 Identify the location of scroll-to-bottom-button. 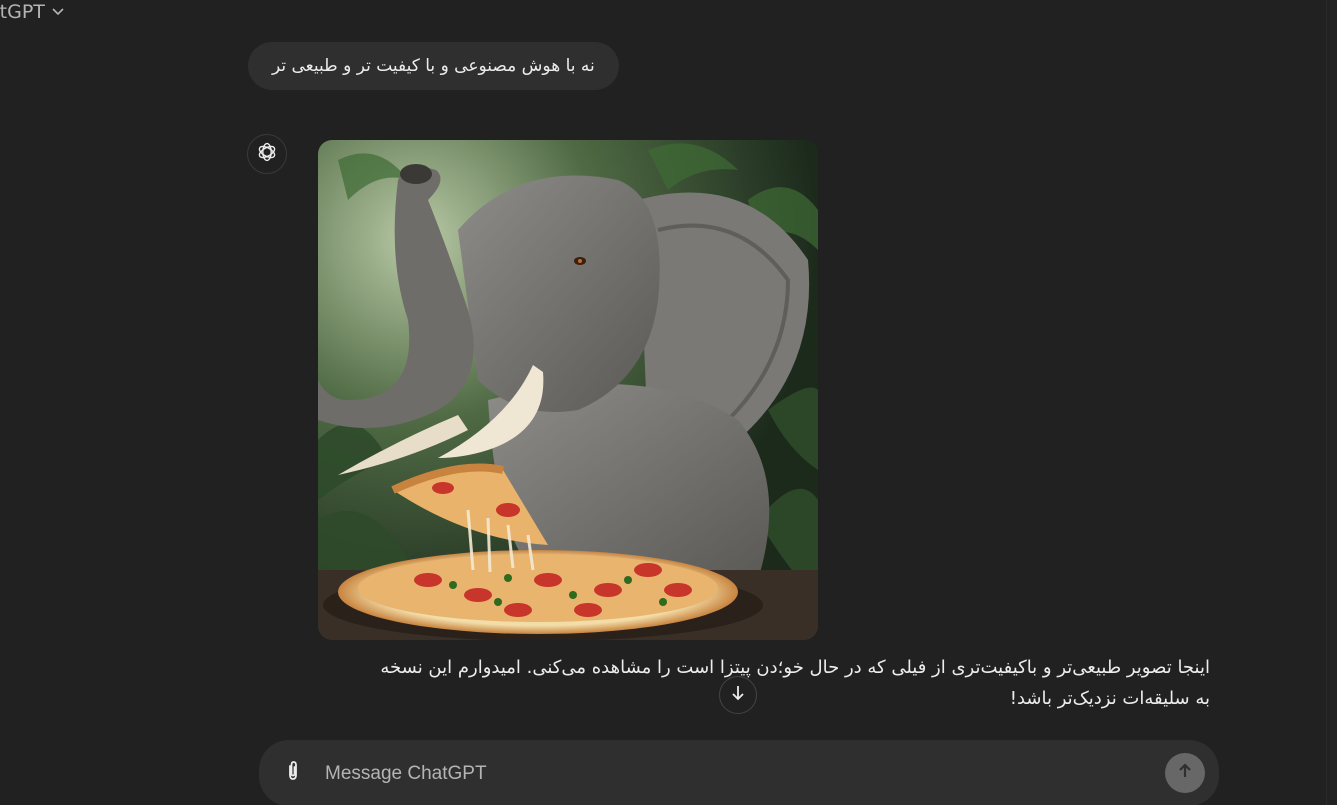
(738, 695).